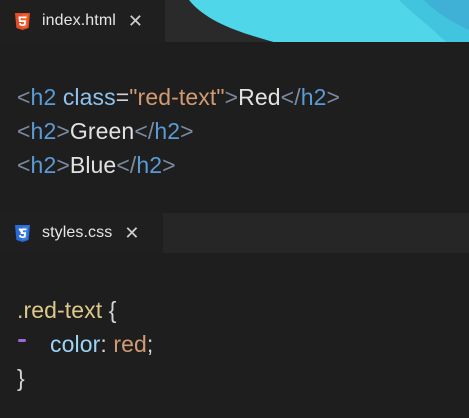 This screenshot has height=418, width=469. I want to click on css3-icon, so click(22, 233).